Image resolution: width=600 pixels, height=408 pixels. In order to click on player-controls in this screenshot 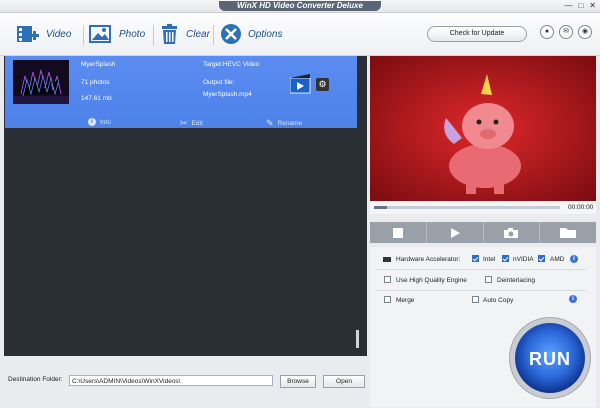, I will do `click(483, 232)`.